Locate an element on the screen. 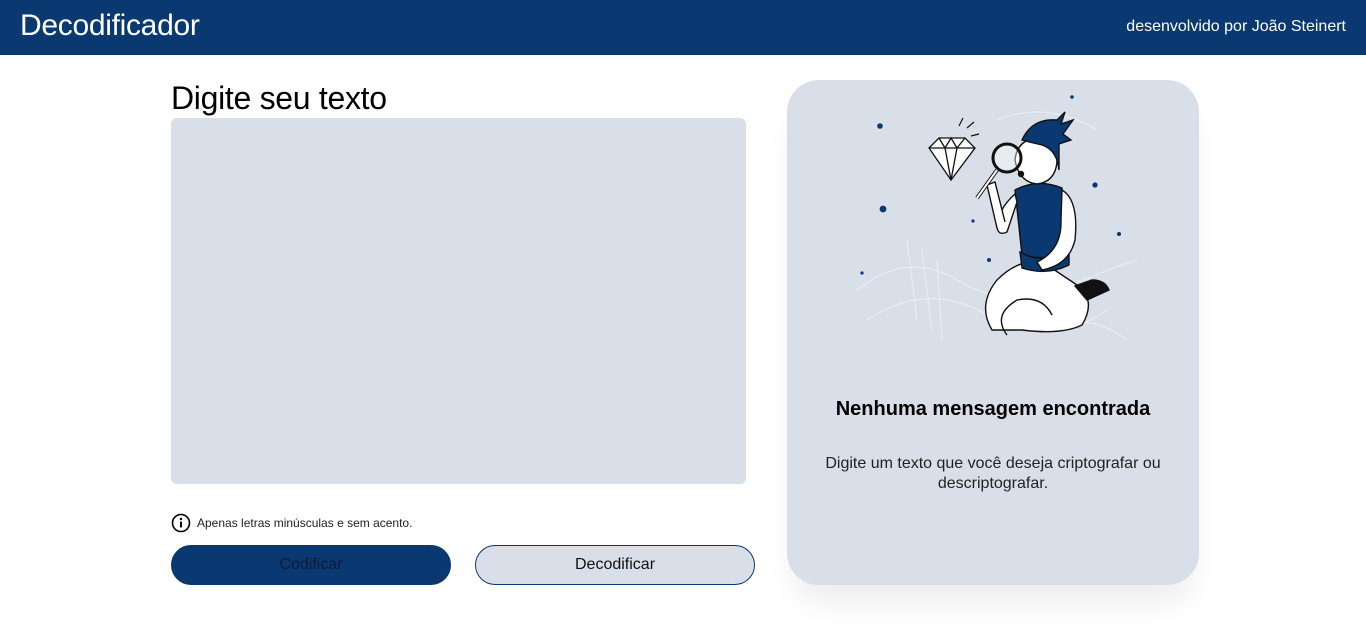 The height and width of the screenshot is (641, 1366). decode-button: Decodificar is located at coordinates (615, 565).